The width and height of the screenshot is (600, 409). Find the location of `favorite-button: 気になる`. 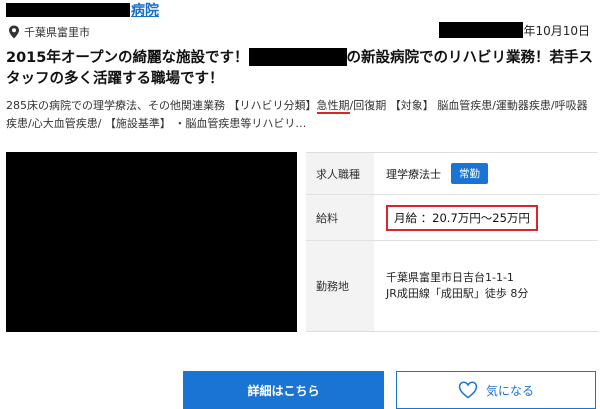

favorite-button: 気になる is located at coordinates (496, 390).